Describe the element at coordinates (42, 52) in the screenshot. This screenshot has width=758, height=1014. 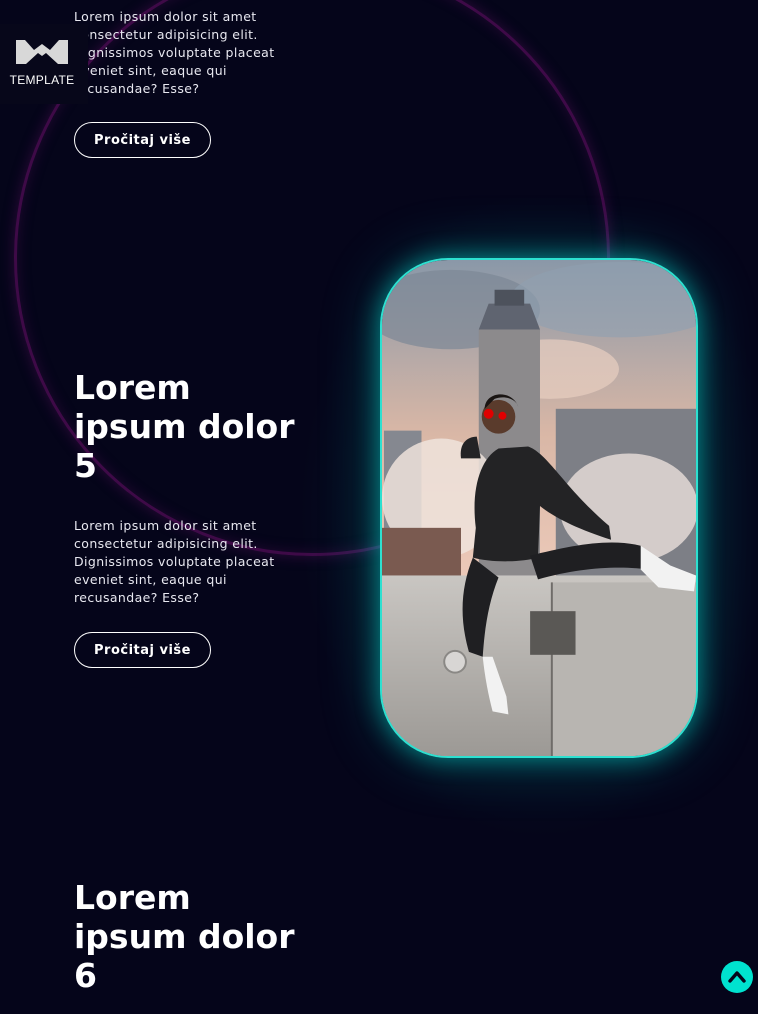
I see `template-logo-icon` at that location.